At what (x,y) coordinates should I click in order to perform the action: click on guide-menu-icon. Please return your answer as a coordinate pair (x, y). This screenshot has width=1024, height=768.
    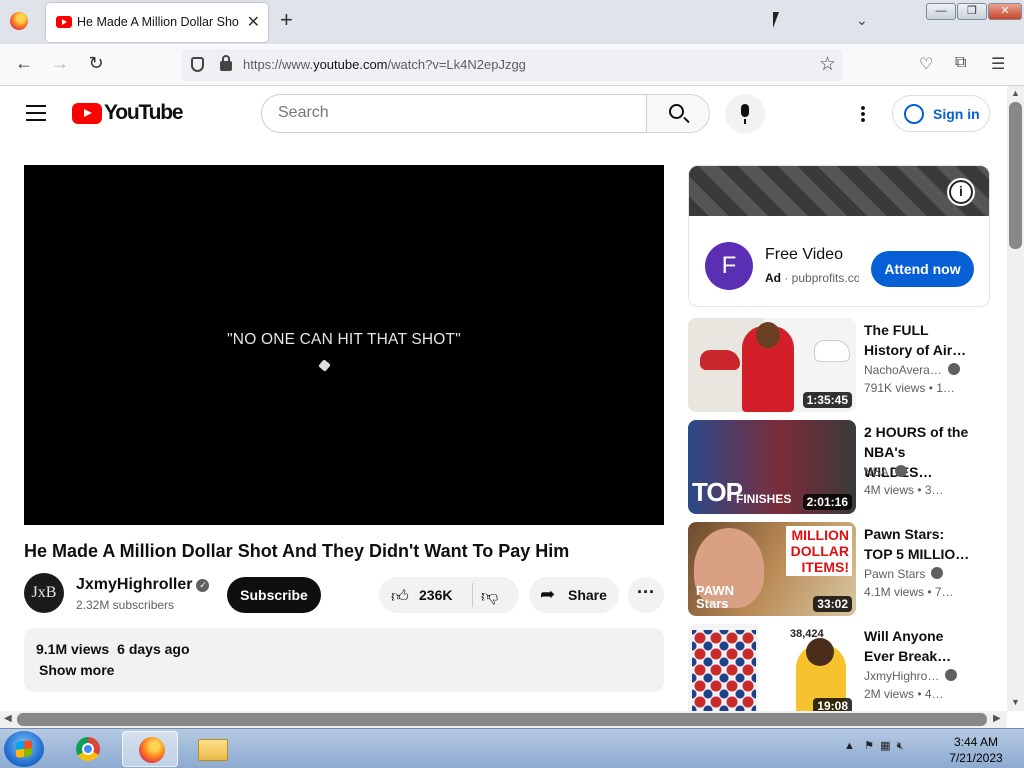
    Looking at the image, I should click on (36, 113).